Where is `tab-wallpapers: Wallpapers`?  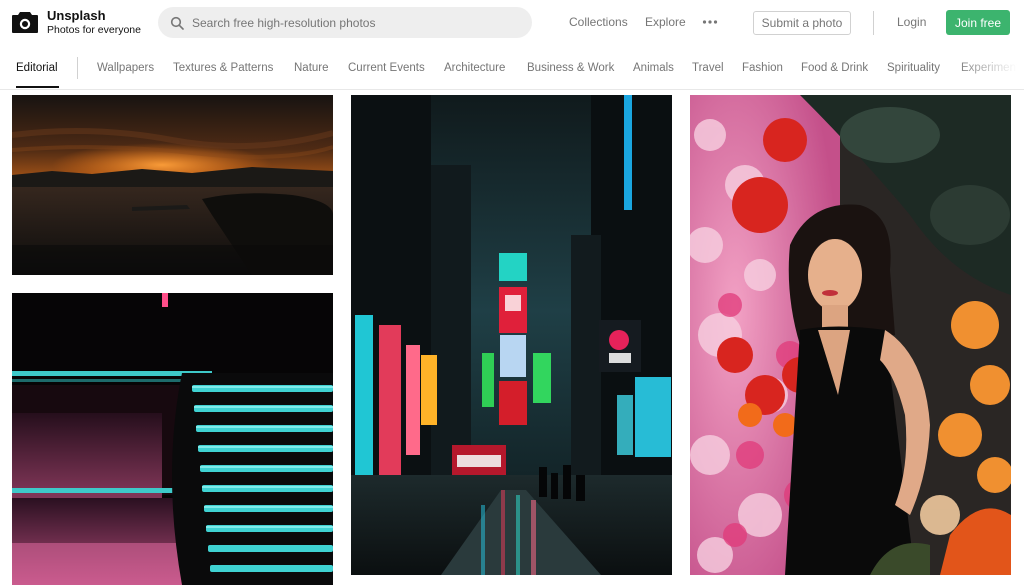
tab-wallpapers: Wallpapers is located at coordinates (125, 68).